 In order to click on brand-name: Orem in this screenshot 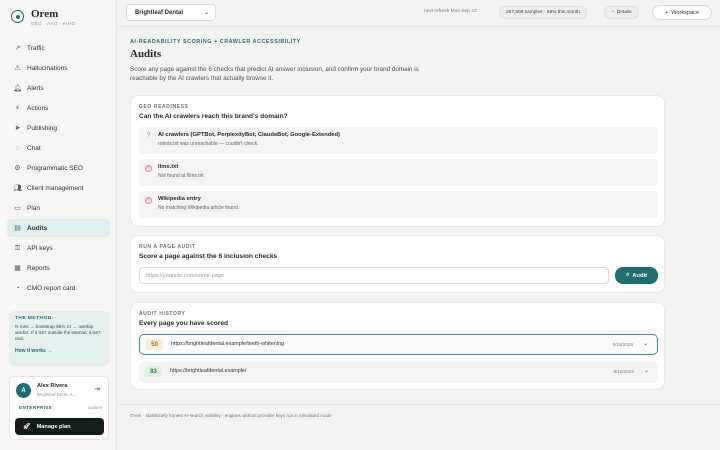, I will do `click(45, 14)`.